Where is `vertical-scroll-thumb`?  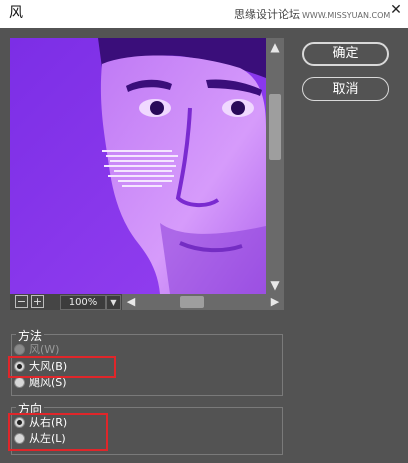 vertical-scroll-thumb is located at coordinates (275, 127).